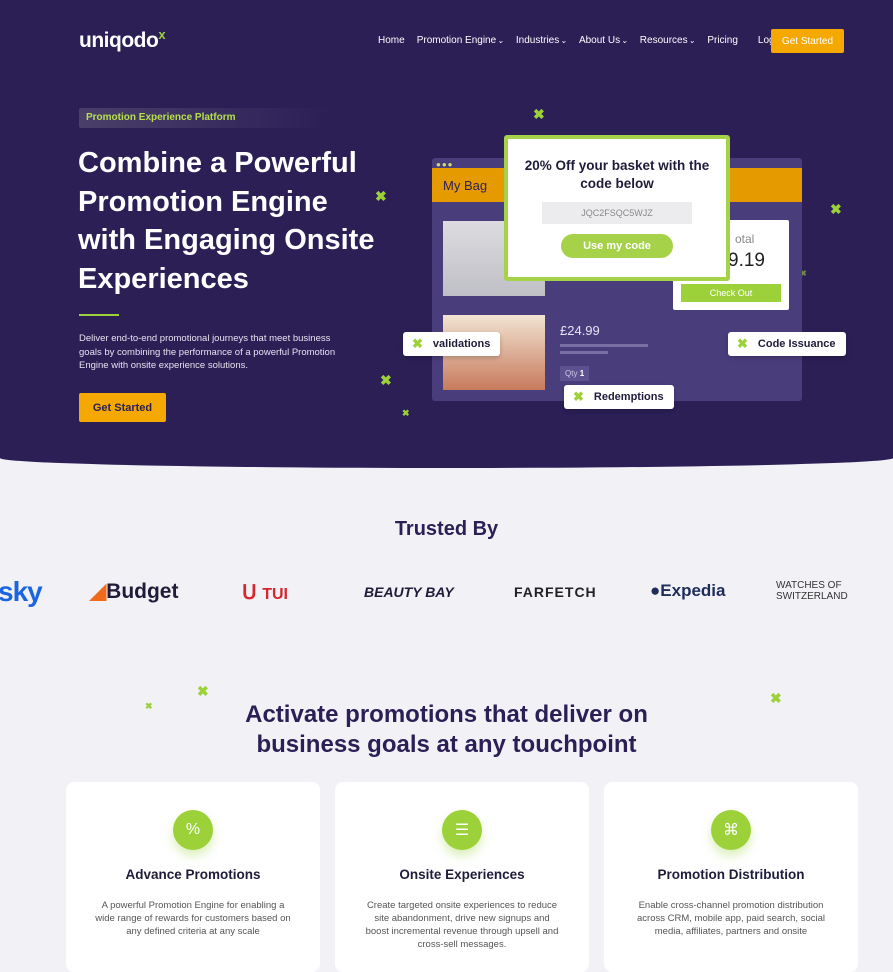 This screenshot has width=893, height=972. Describe the element at coordinates (465, 185) in the screenshot. I see `bag-title: My Bag` at that location.